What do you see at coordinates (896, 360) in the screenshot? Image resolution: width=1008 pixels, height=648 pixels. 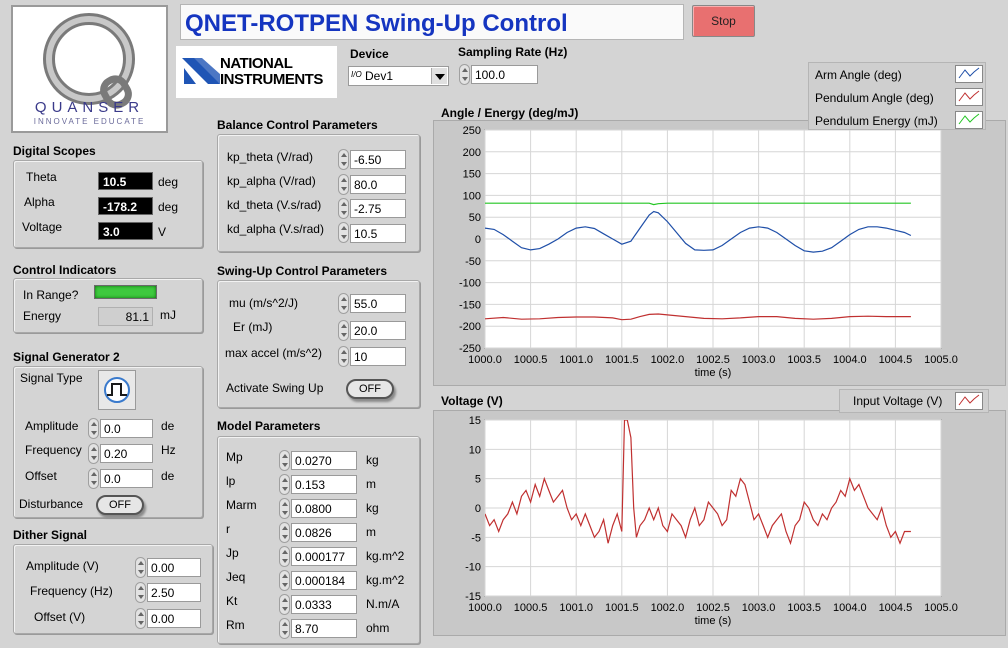 I see `x-tick-label: 1004.5` at bounding box center [896, 360].